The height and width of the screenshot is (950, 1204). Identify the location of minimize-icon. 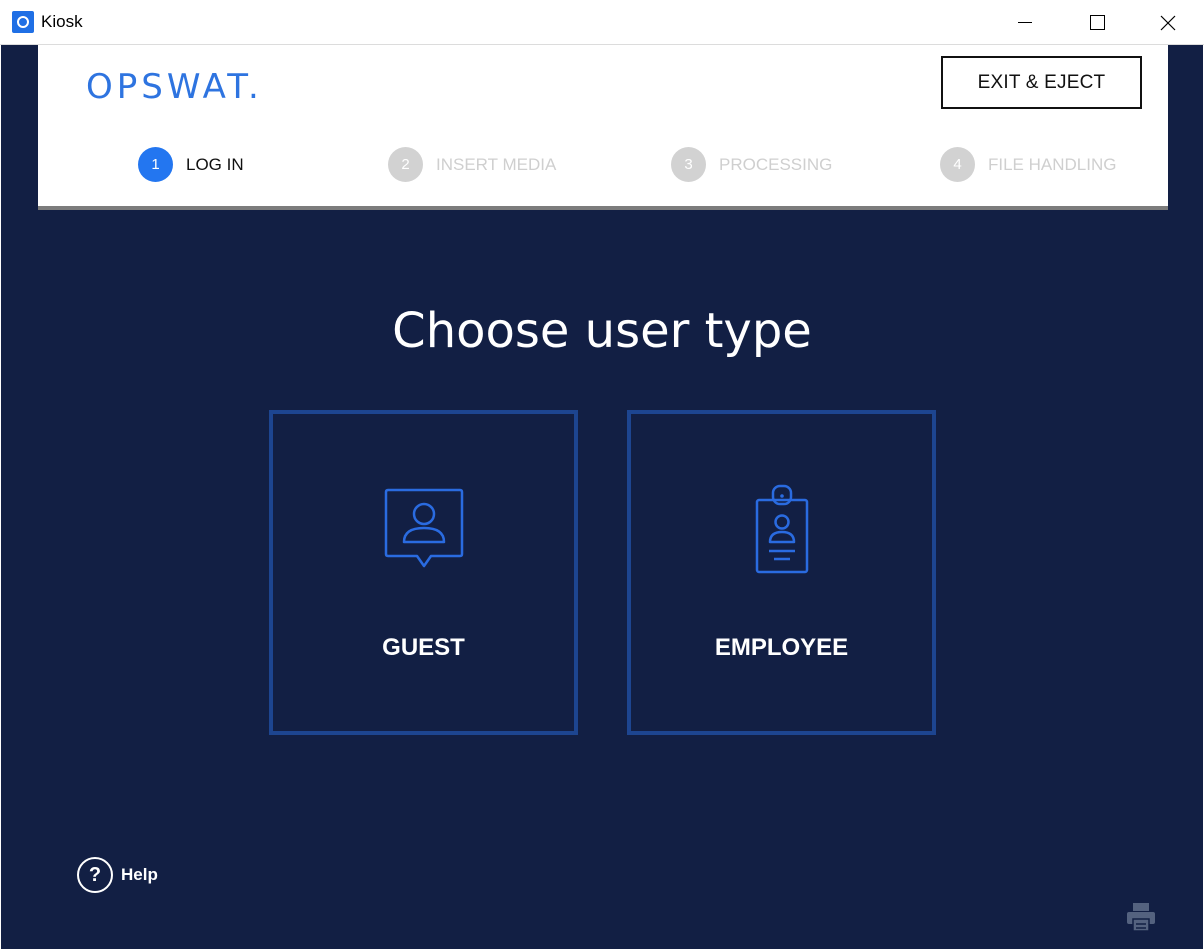
(1025, 22).